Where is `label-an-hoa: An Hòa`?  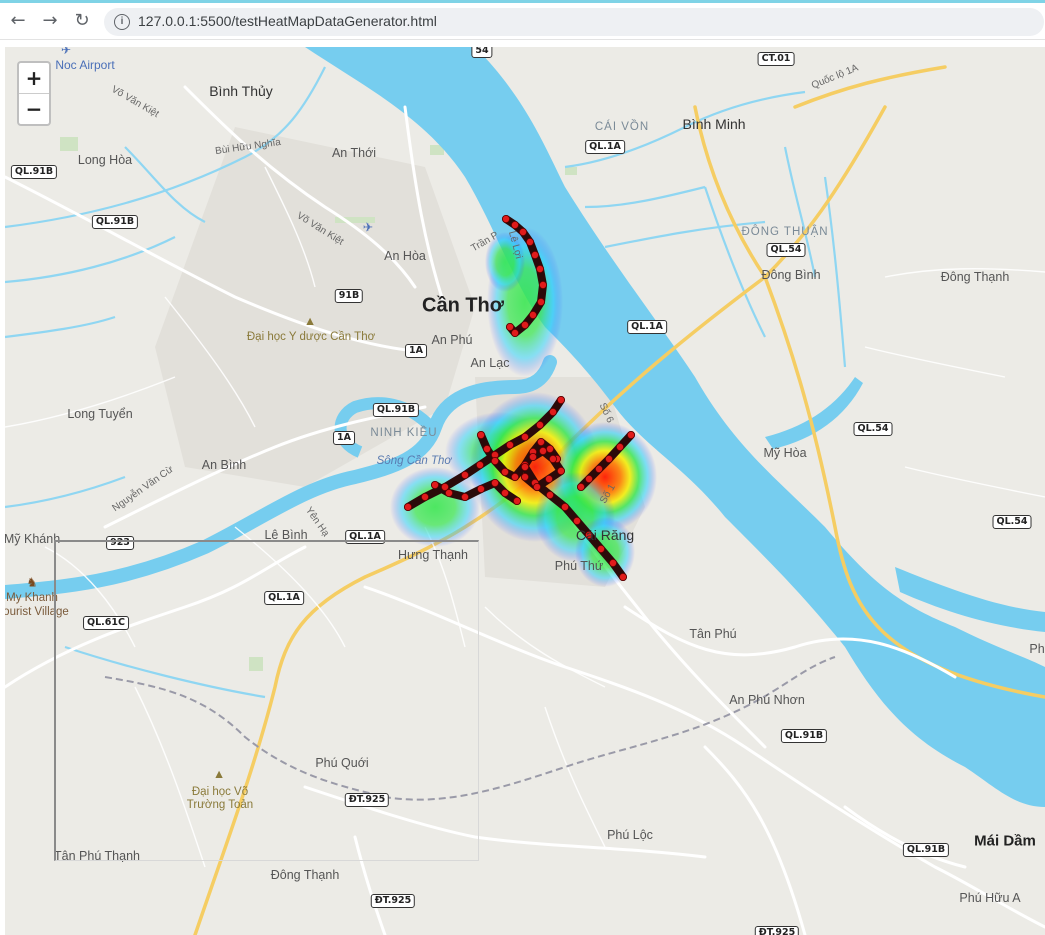
label-an-hoa: An Hòa is located at coordinates (405, 256).